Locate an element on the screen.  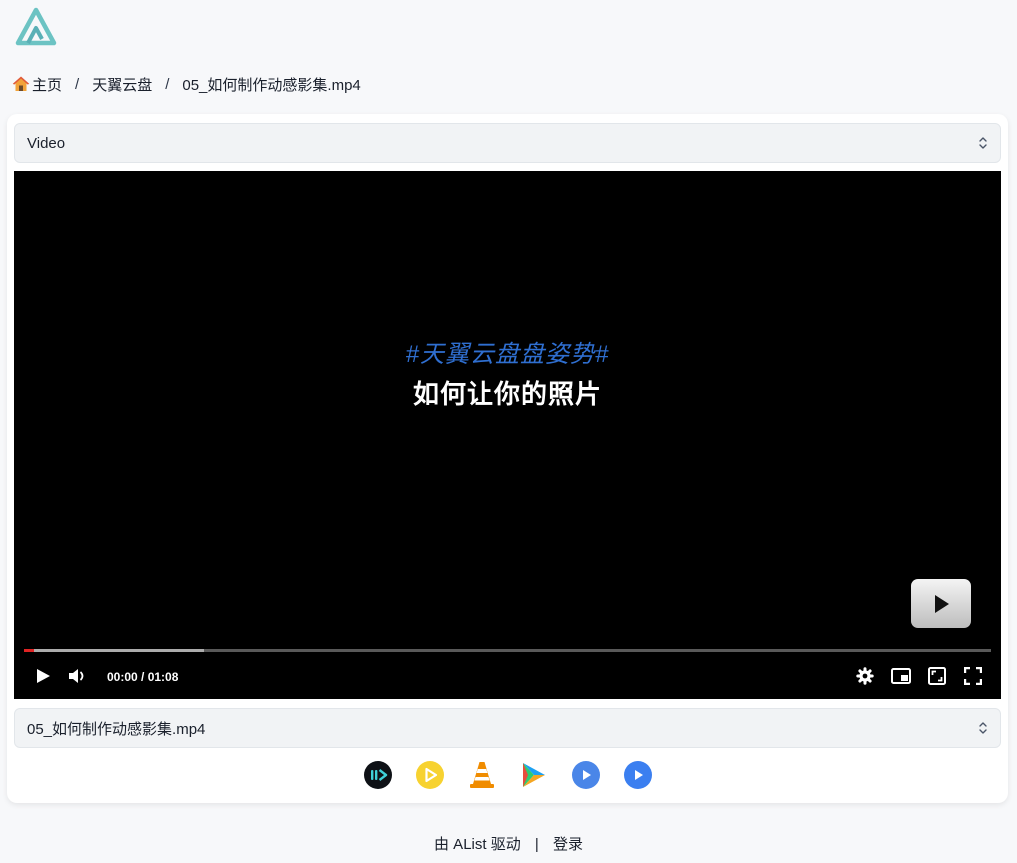
settings-button is located at coordinates (865, 676).